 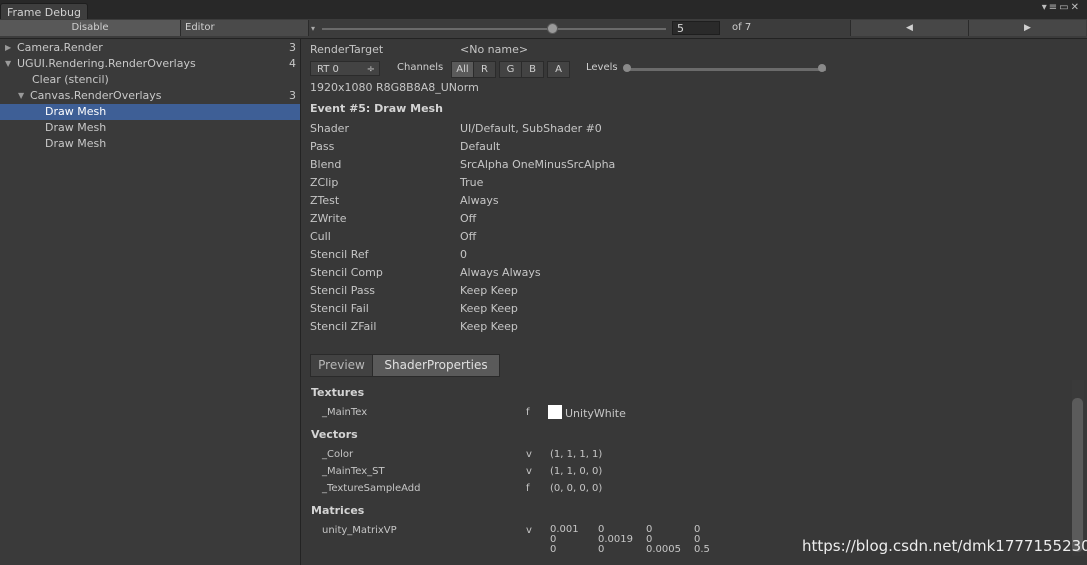 I want to click on event-slider-thumb, so click(x=553, y=28).